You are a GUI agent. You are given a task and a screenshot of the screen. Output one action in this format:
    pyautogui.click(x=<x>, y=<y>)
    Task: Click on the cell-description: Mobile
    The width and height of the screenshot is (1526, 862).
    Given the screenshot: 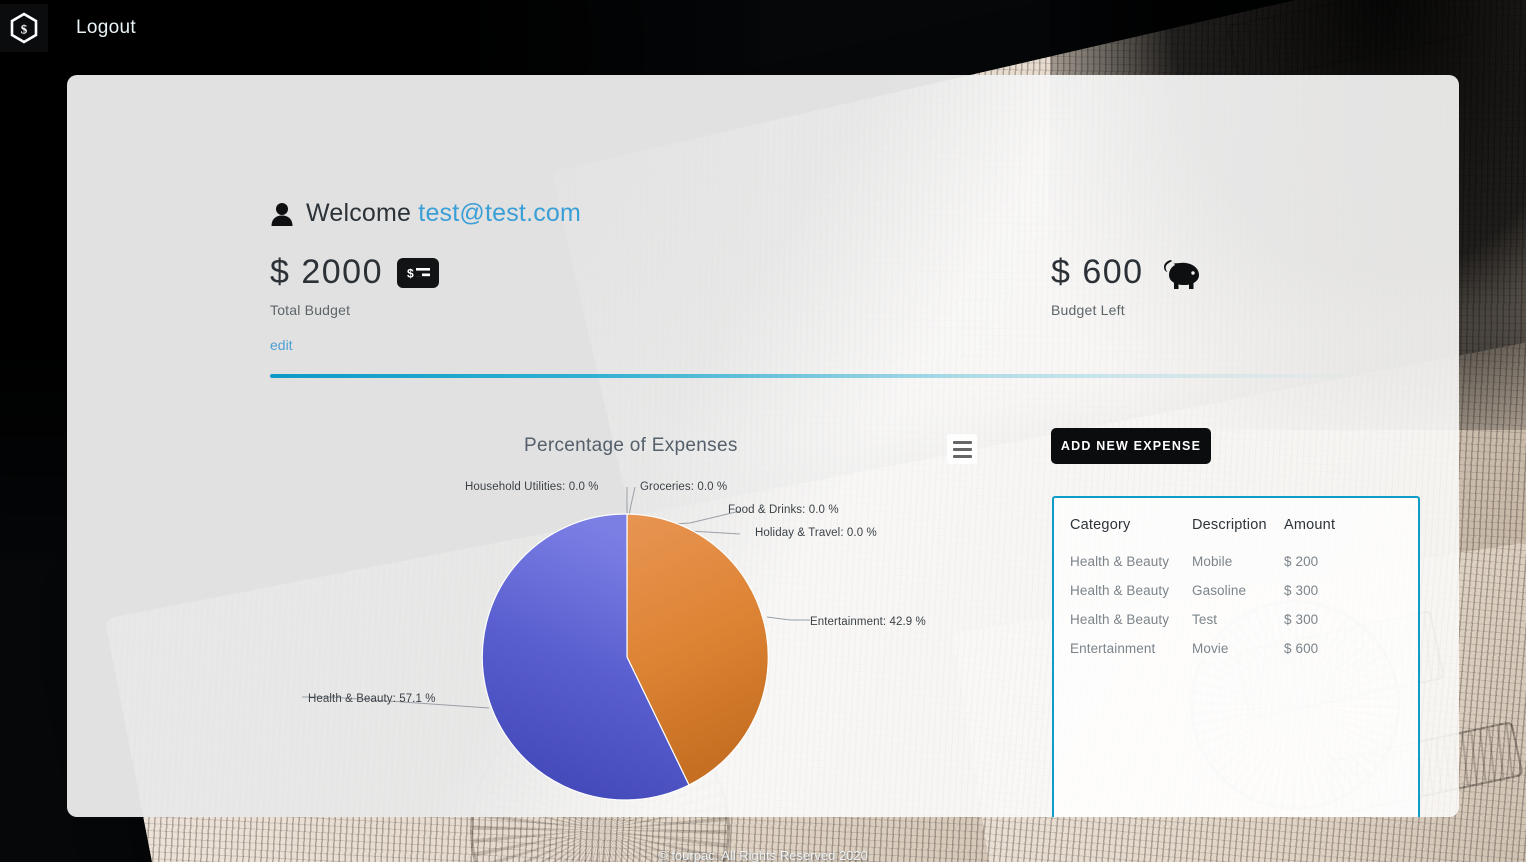 What is the action you would take?
    pyautogui.click(x=1212, y=561)
    